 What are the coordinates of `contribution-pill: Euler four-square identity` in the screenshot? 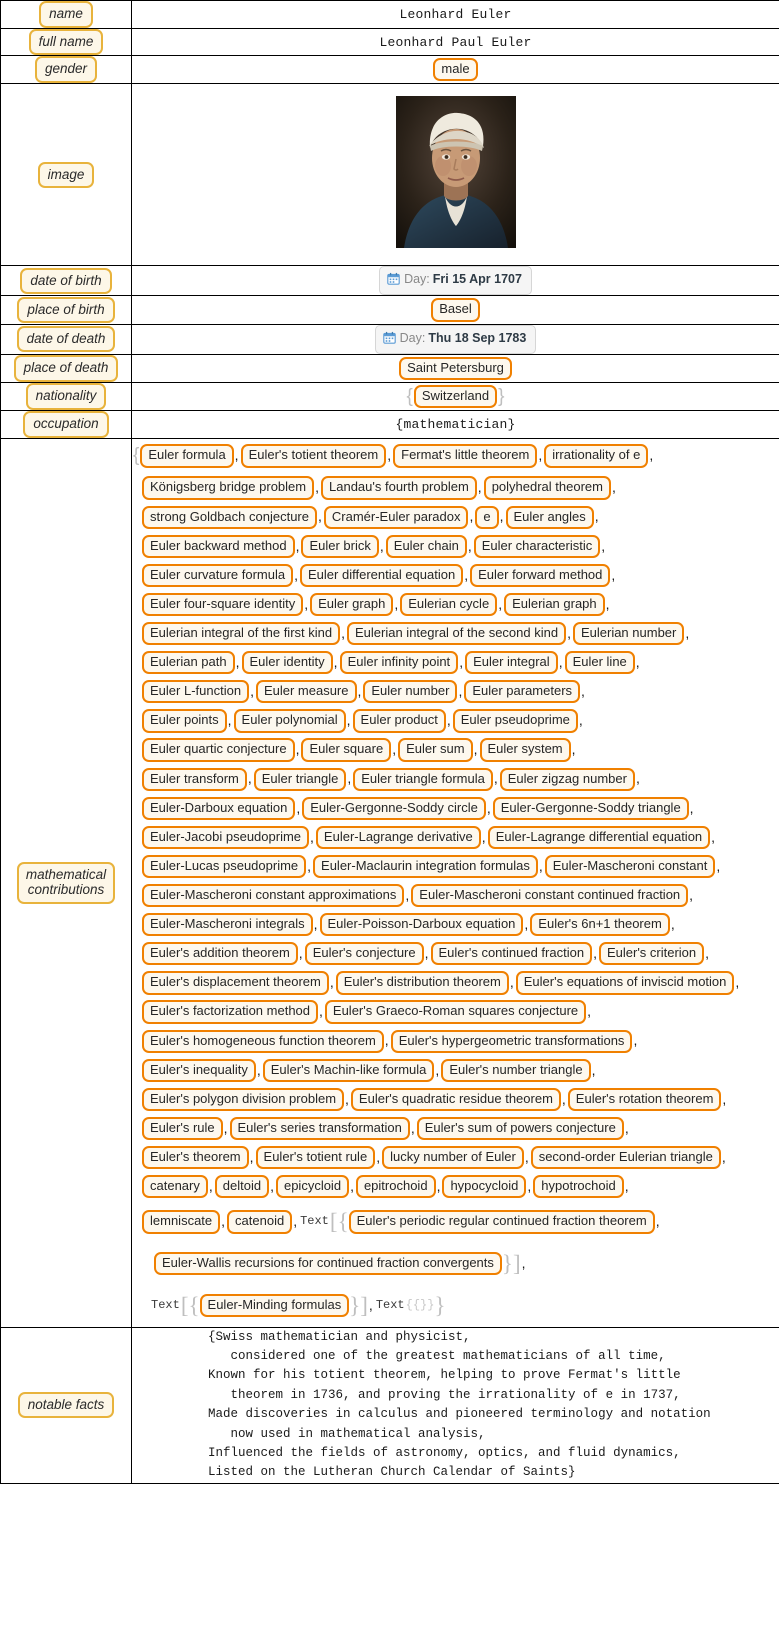 It's located at (223, 604).